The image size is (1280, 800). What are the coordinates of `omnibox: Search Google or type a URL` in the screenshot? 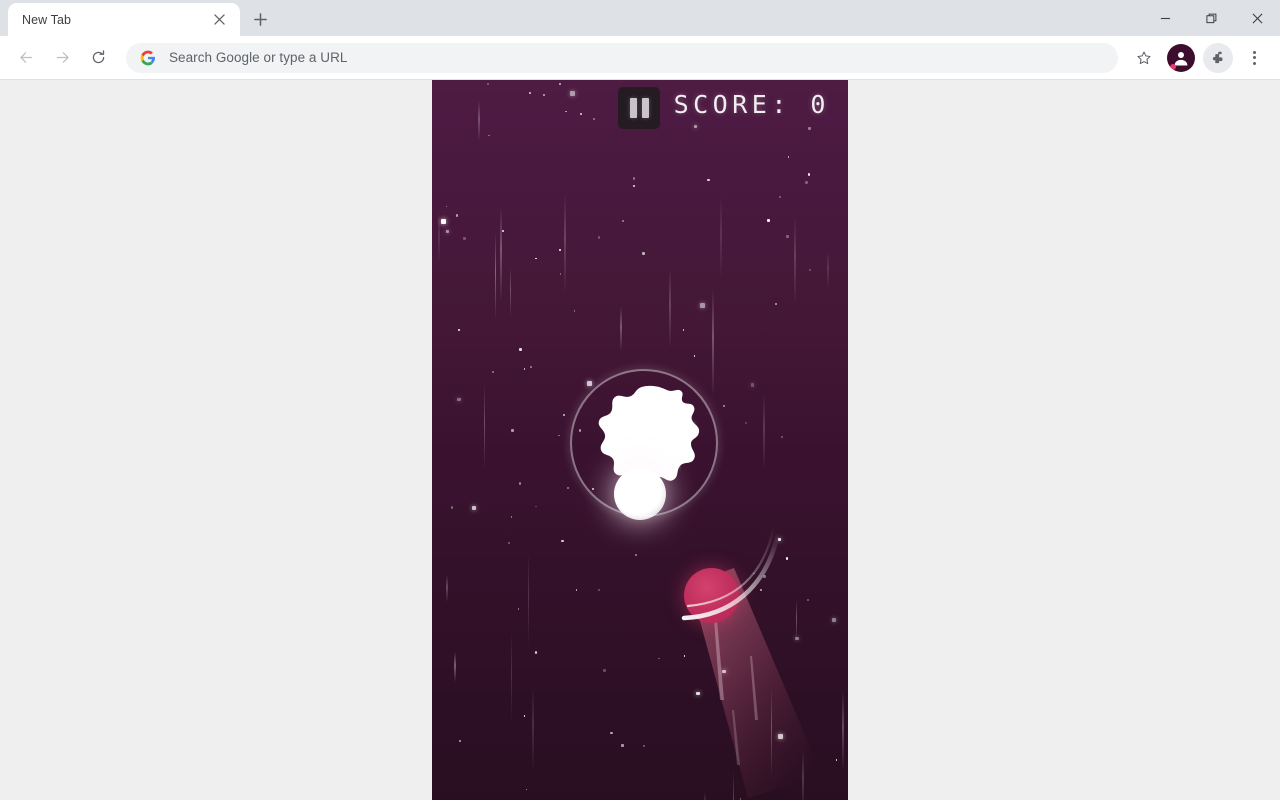 It's located at (622, 57).